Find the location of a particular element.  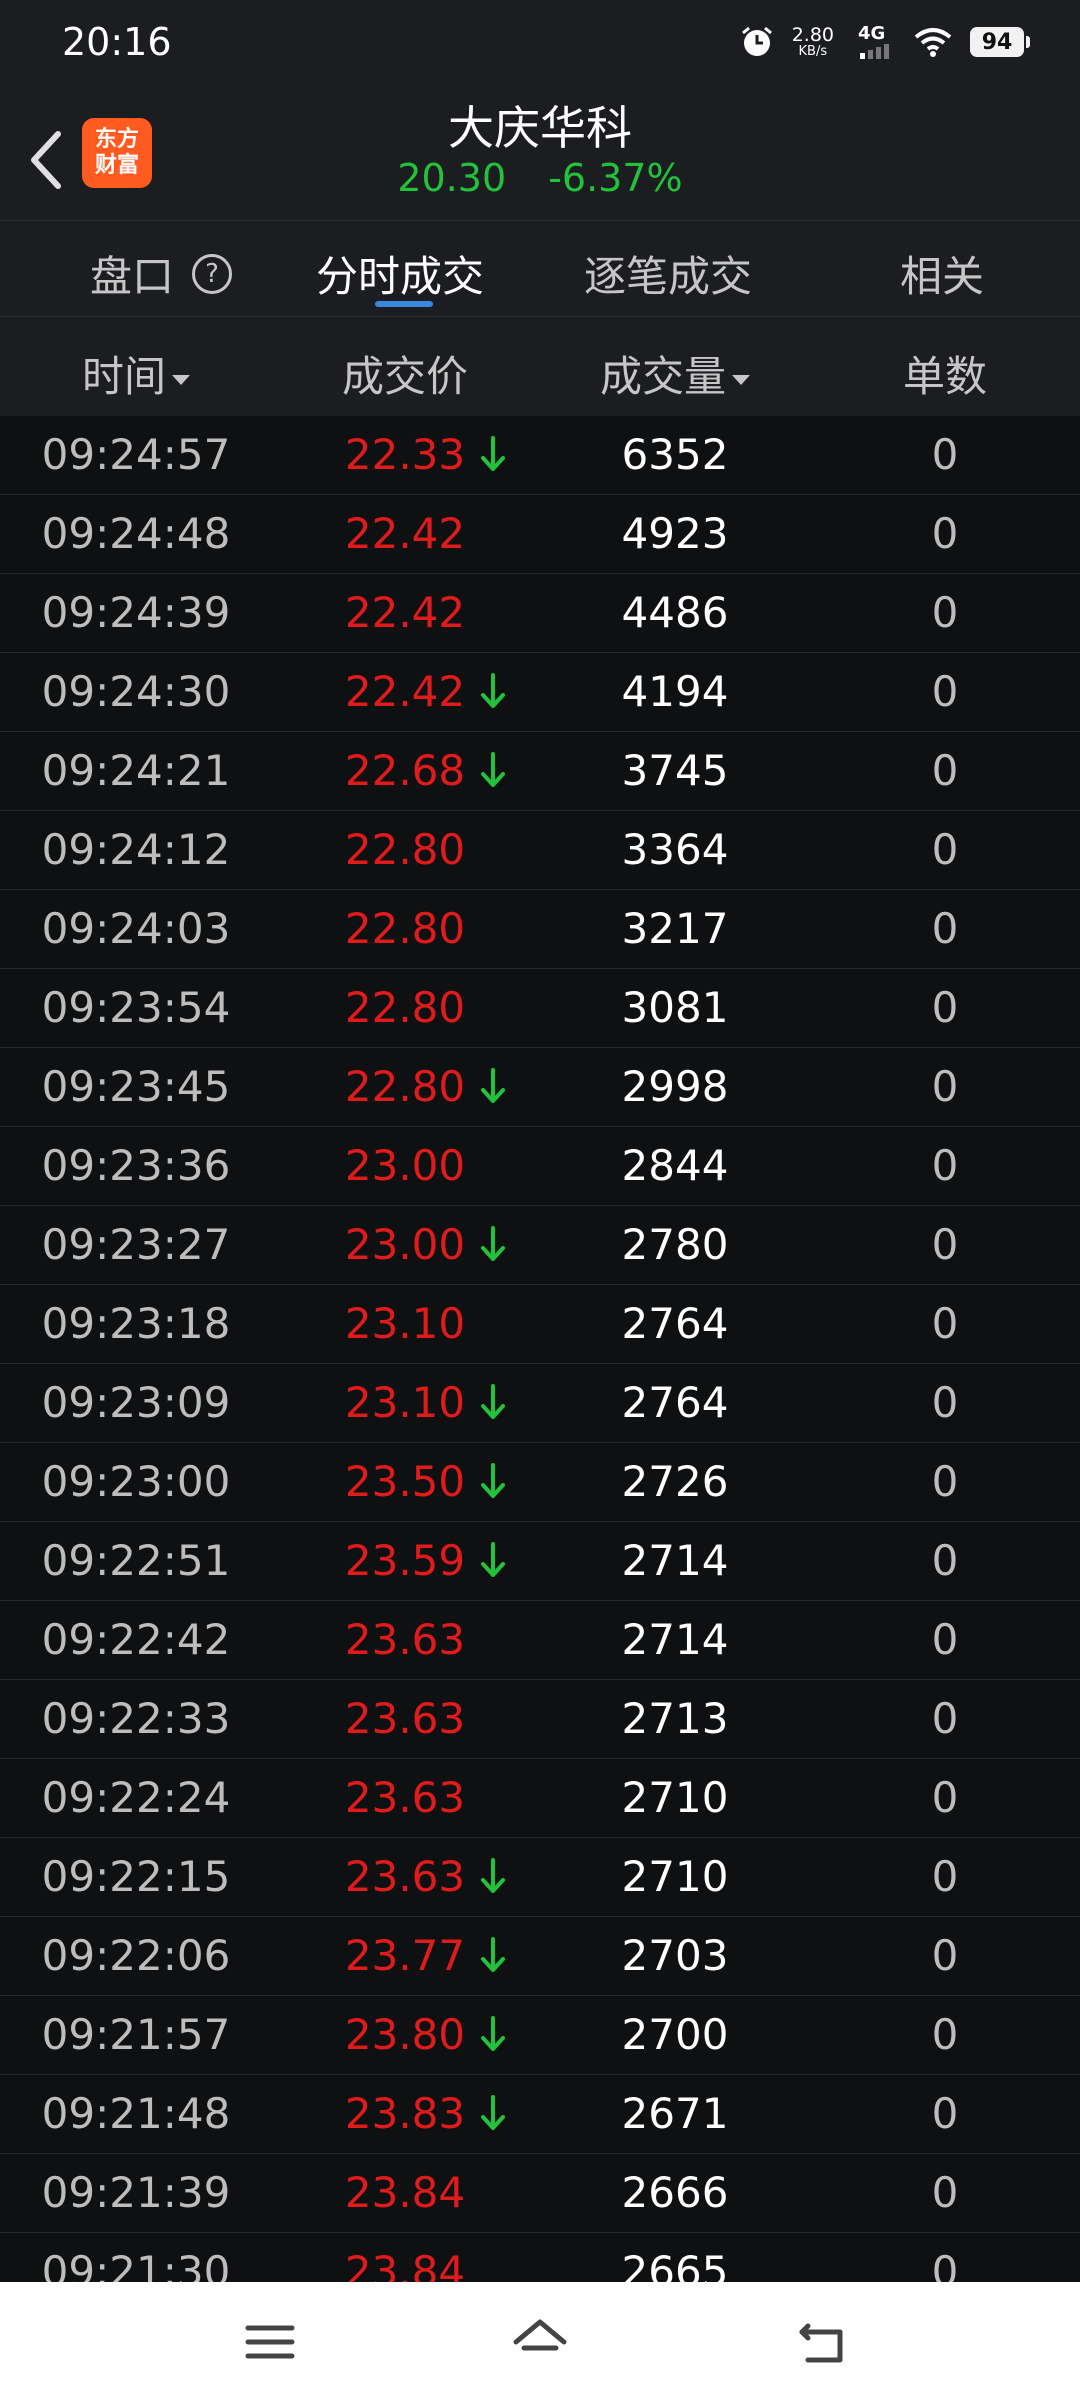

table-row: 09:24:48 22.42 4923 0 is located at coordinates (540, 534).